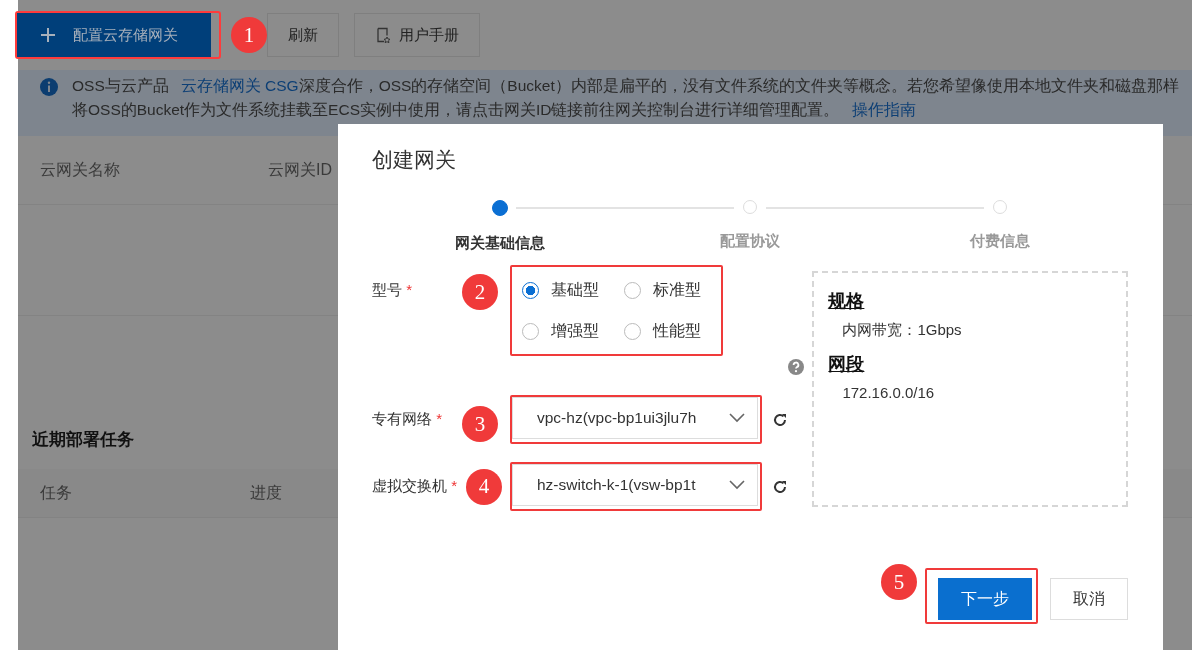  I want to click on section-title: 近期部署任务, so click(83, 440).